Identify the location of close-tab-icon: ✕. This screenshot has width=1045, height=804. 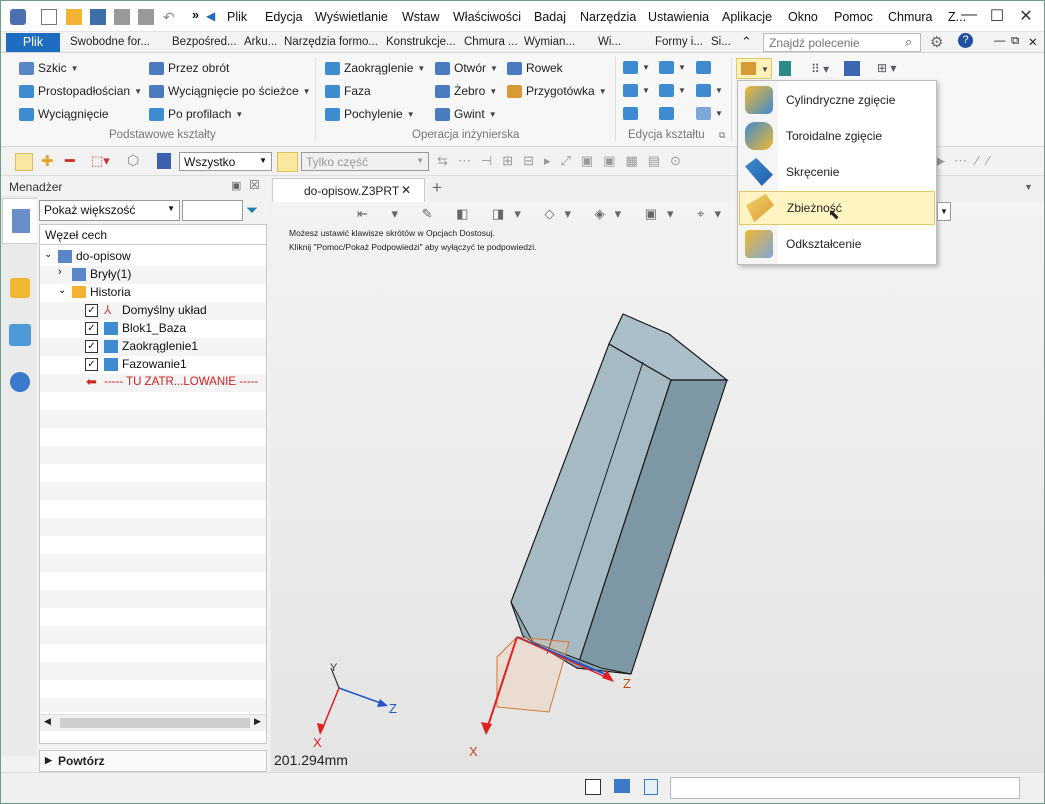
(406, 190).